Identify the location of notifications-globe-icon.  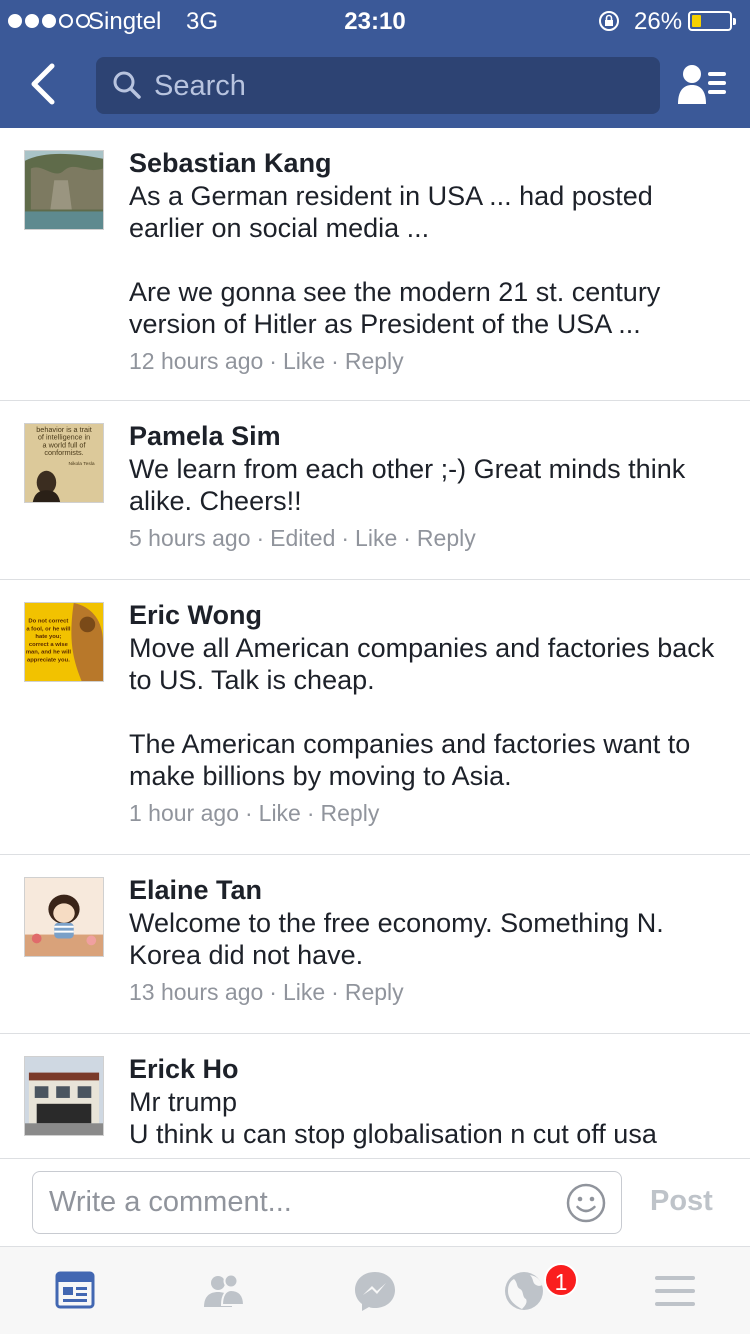
(524, 1291).